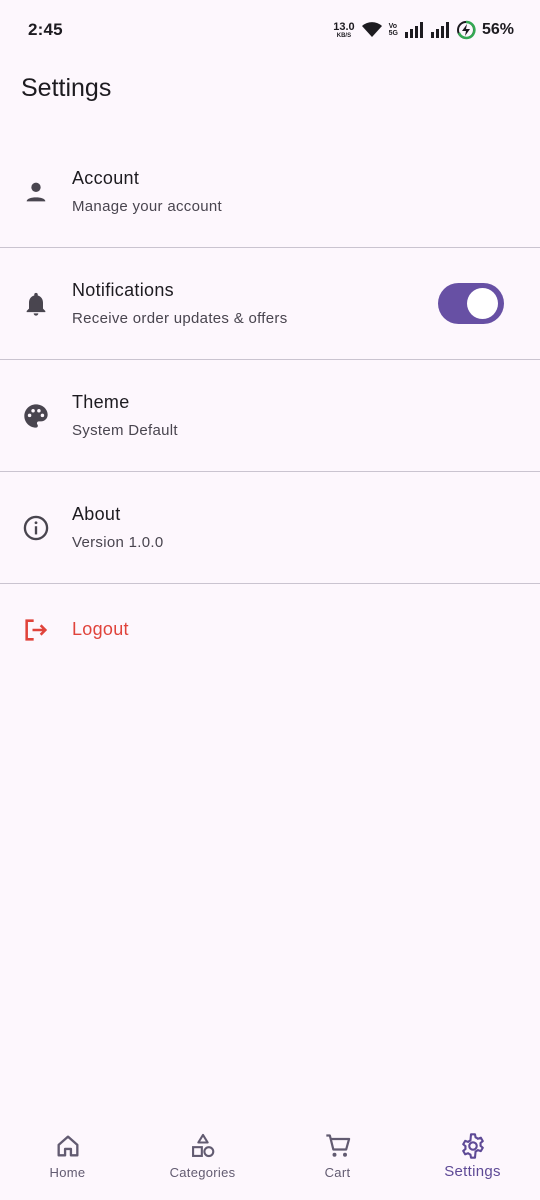 Image resolution: width=540 pixels, height=1200 pixels. I want to click on settings-gear-icon, so click(472, 1146).